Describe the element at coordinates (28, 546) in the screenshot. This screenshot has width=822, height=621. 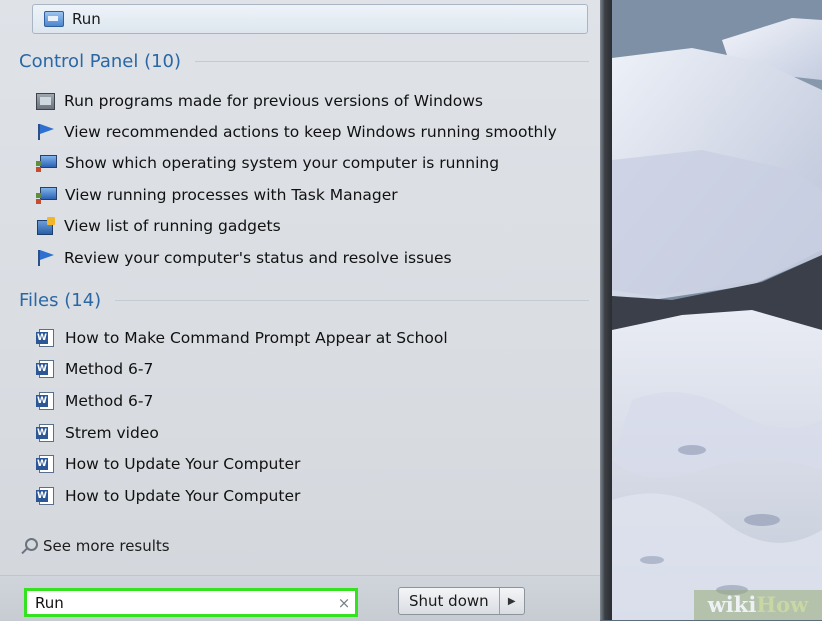
I see `search-icon` at that location.